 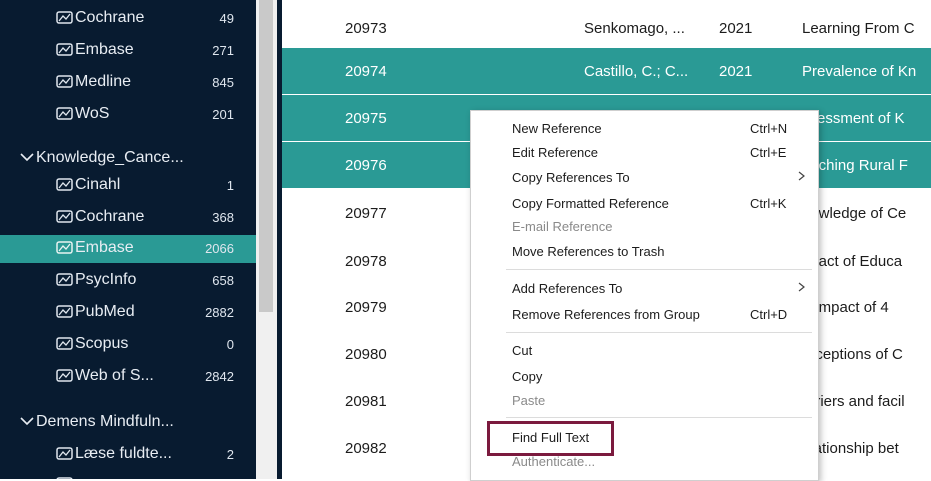 I want to click on sidebar-scrollbar, so click(x=266, y=239).